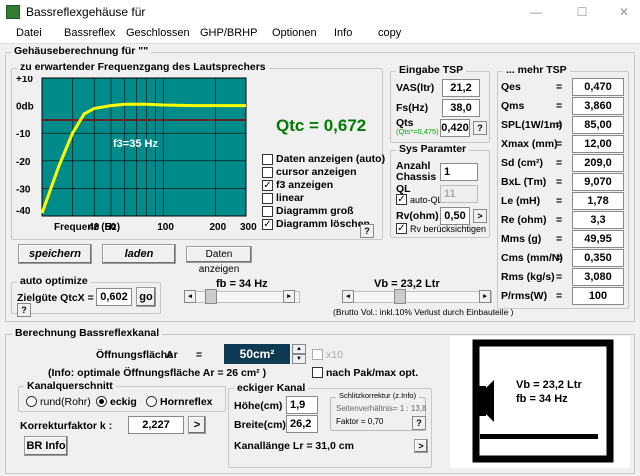  I want to click on tsp-label: BxL (Tm), so click(524, 182).